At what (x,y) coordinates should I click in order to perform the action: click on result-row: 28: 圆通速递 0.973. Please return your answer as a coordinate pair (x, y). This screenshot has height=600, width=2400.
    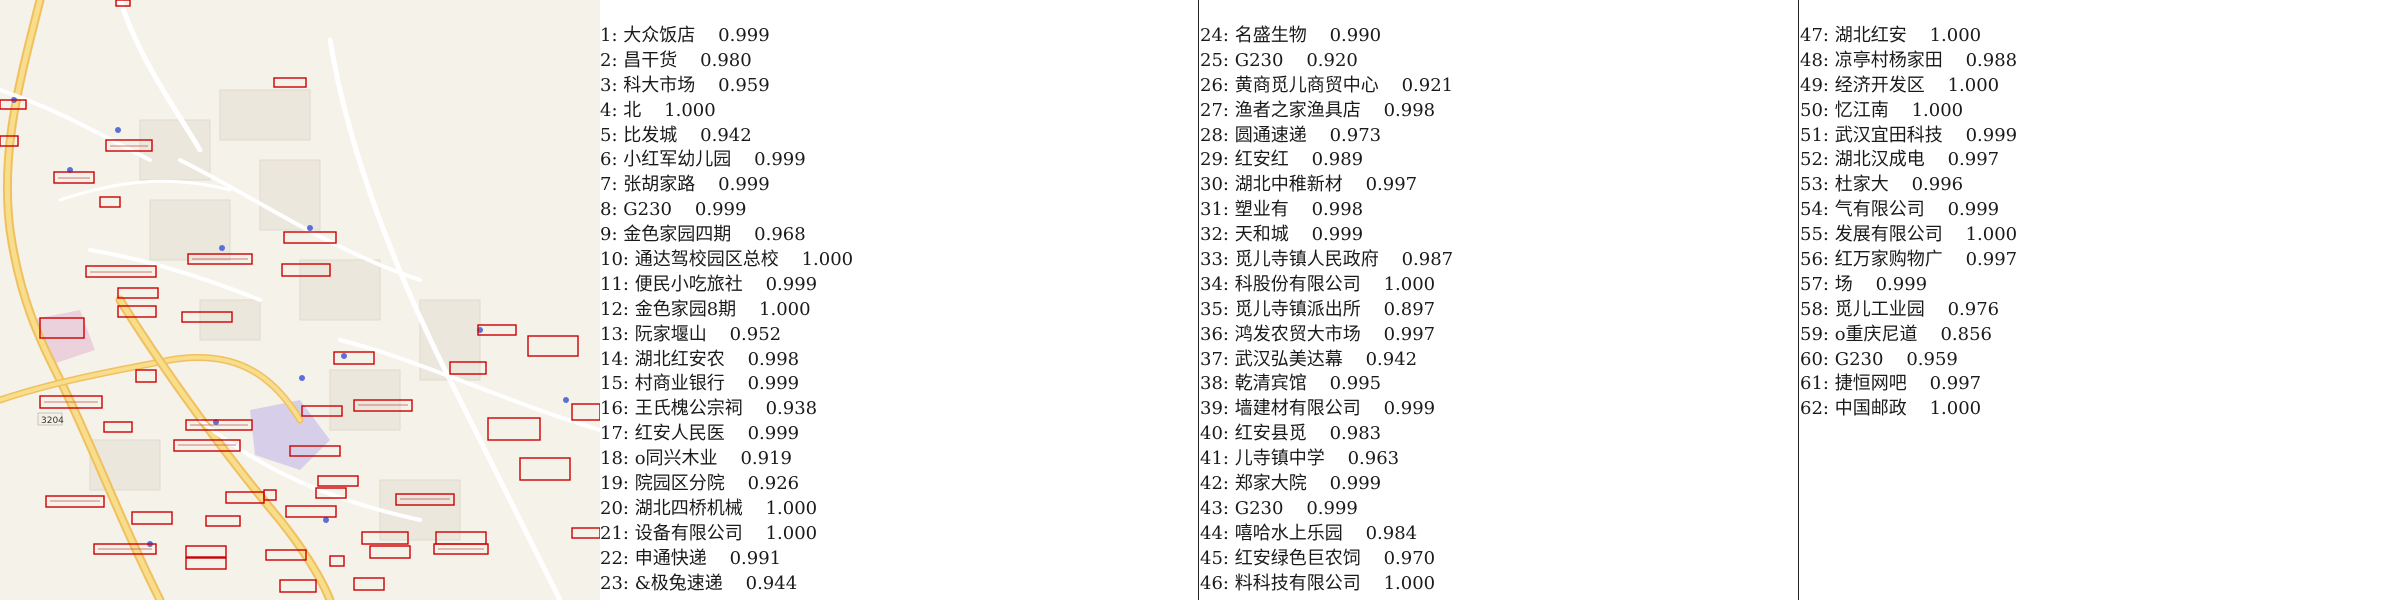
    Looking at the image, I should click on (1490, 136).